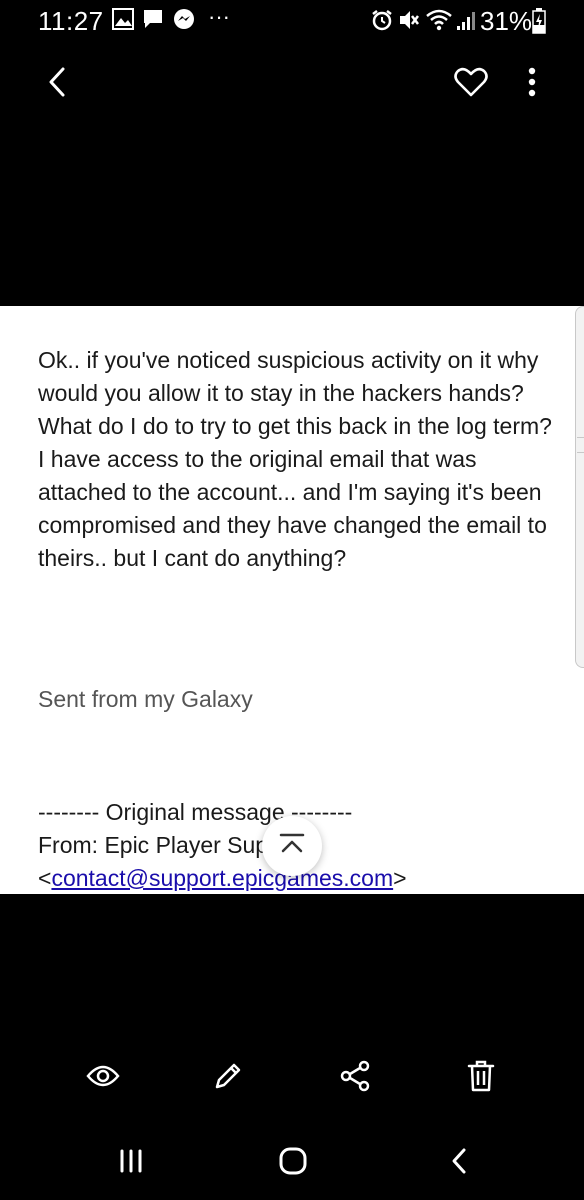  I want to click on email-close-bracket: >, so click(400, 878).